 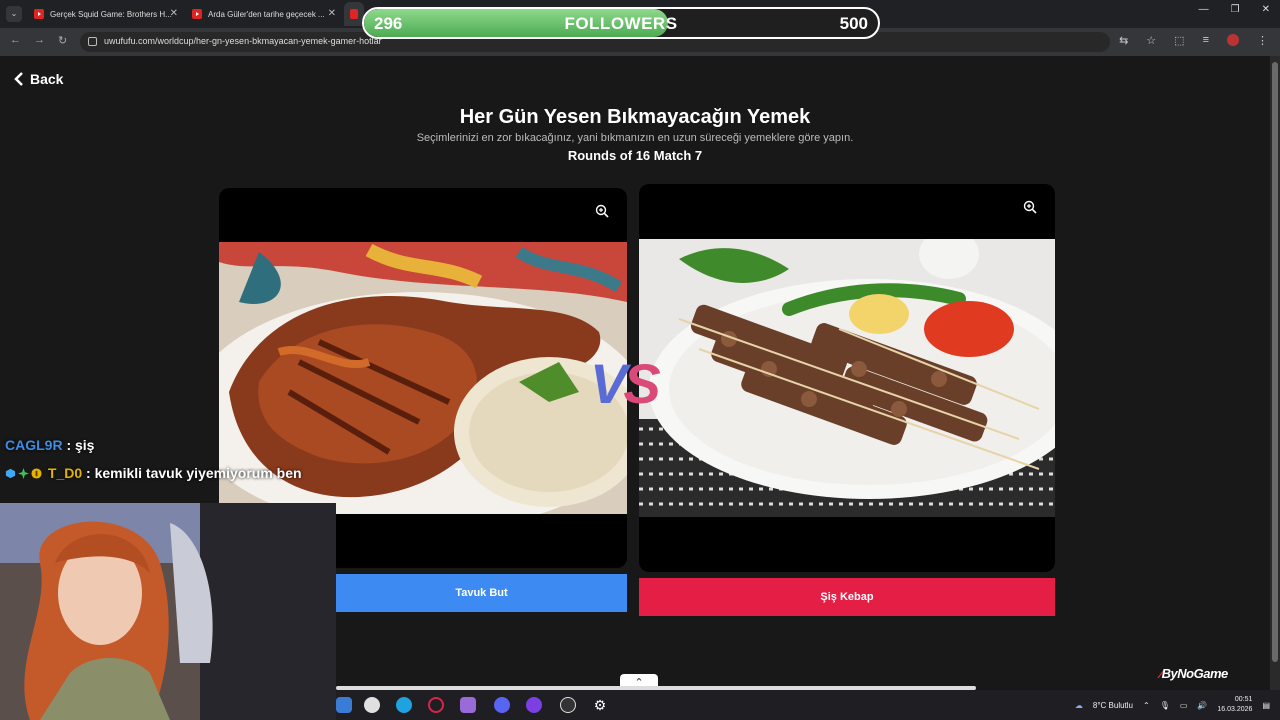 What do you see at coordinates (1266, 9) in the screenshot?
I see `close-window-icon: ✕` at bounding box center [1266, 9].